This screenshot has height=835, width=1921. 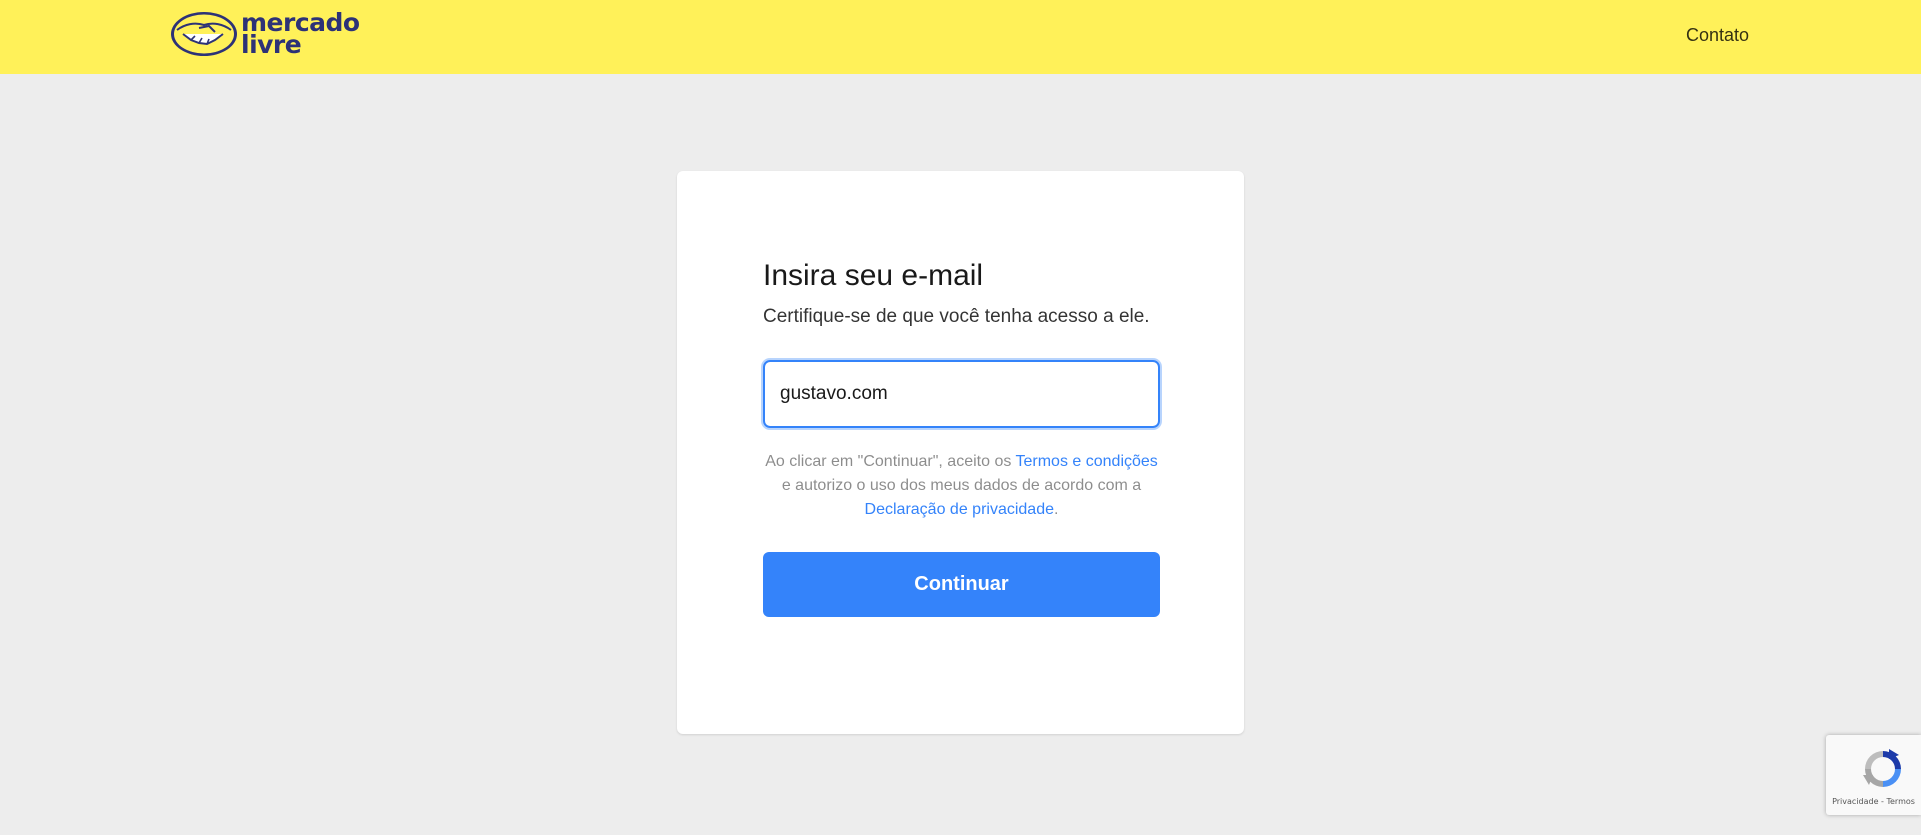 I want to click on mercado-livre-logo: mercado livre, so click(x=264, y=34).